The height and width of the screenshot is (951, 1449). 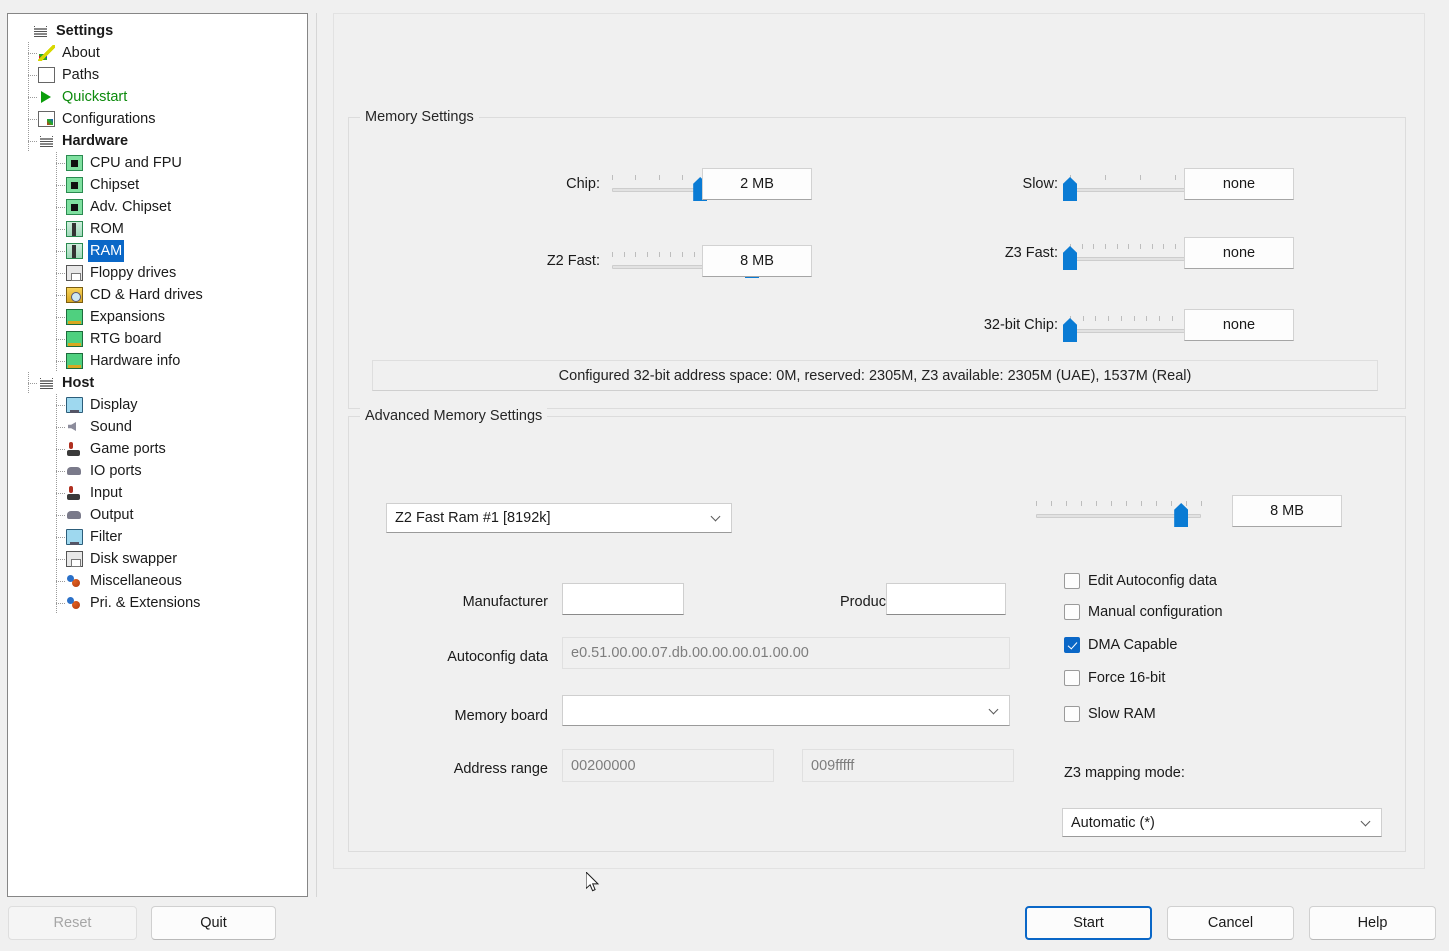 What do you see at coordinates (501, 716) in the screenshot?
I see `memory-board-label: Memory board` at bounding box center [501, 716].